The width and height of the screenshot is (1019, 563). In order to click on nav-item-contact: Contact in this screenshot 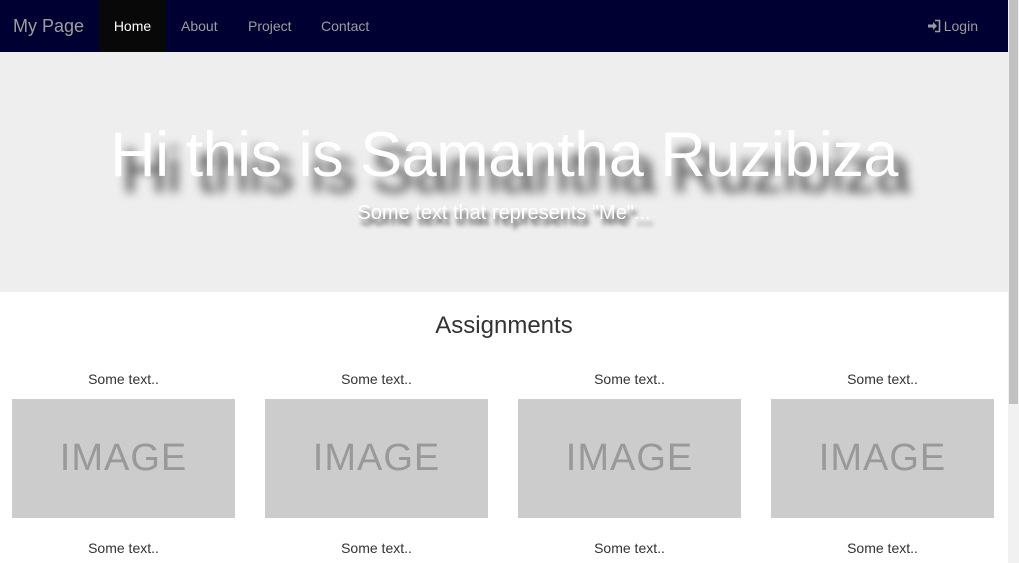, I will do `click(345, 26)`.